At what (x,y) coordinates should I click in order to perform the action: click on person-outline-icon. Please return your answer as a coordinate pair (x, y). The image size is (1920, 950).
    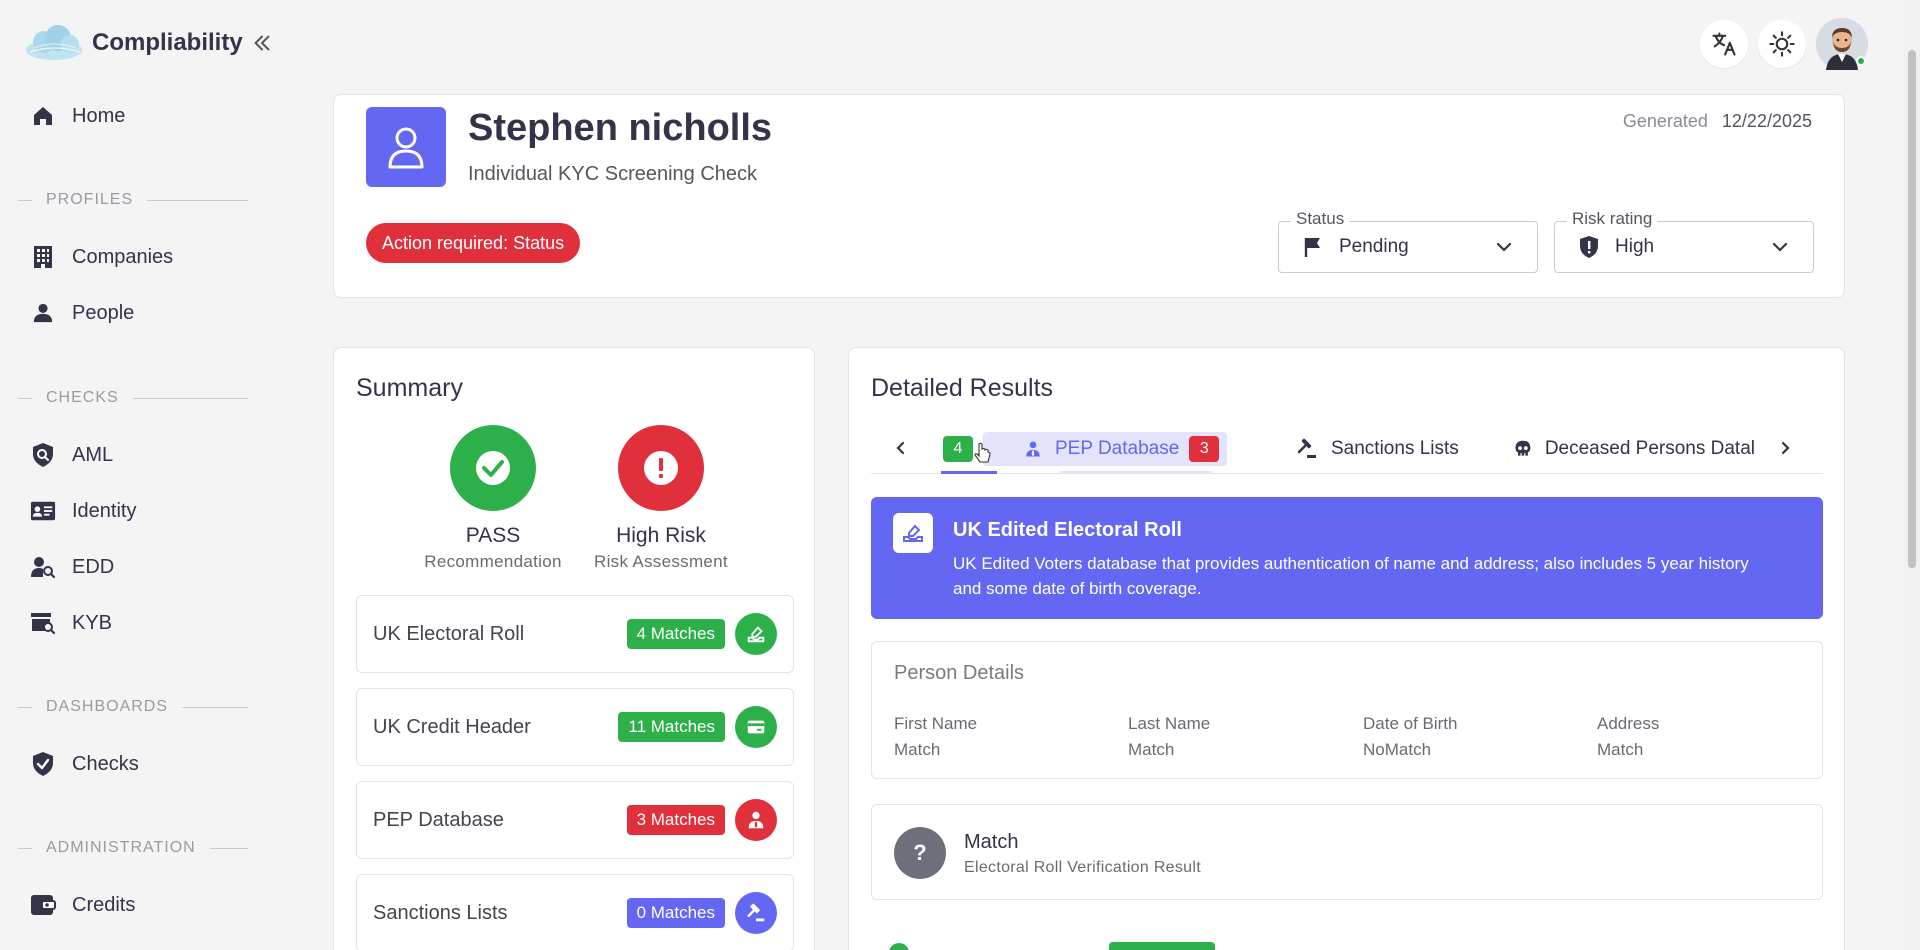
    Looking at the image, I should click on (406, 148).